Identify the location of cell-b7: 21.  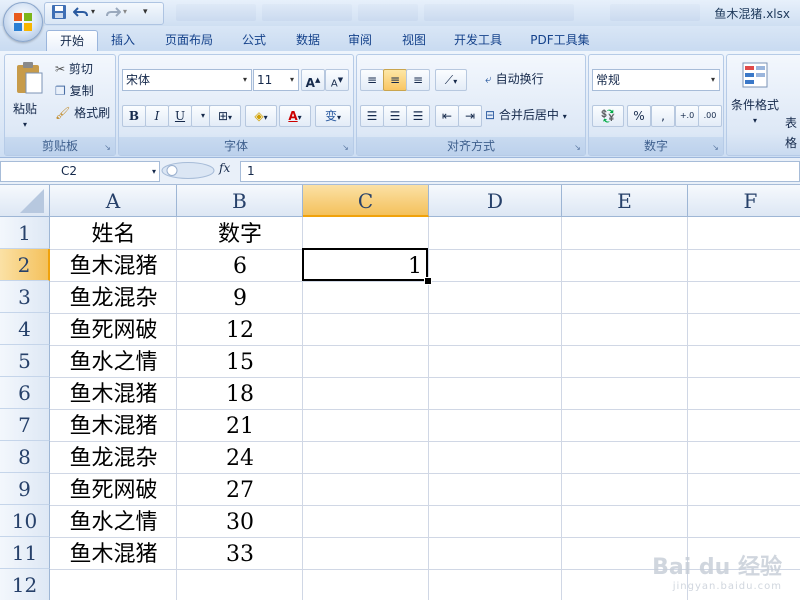
(240, 427).